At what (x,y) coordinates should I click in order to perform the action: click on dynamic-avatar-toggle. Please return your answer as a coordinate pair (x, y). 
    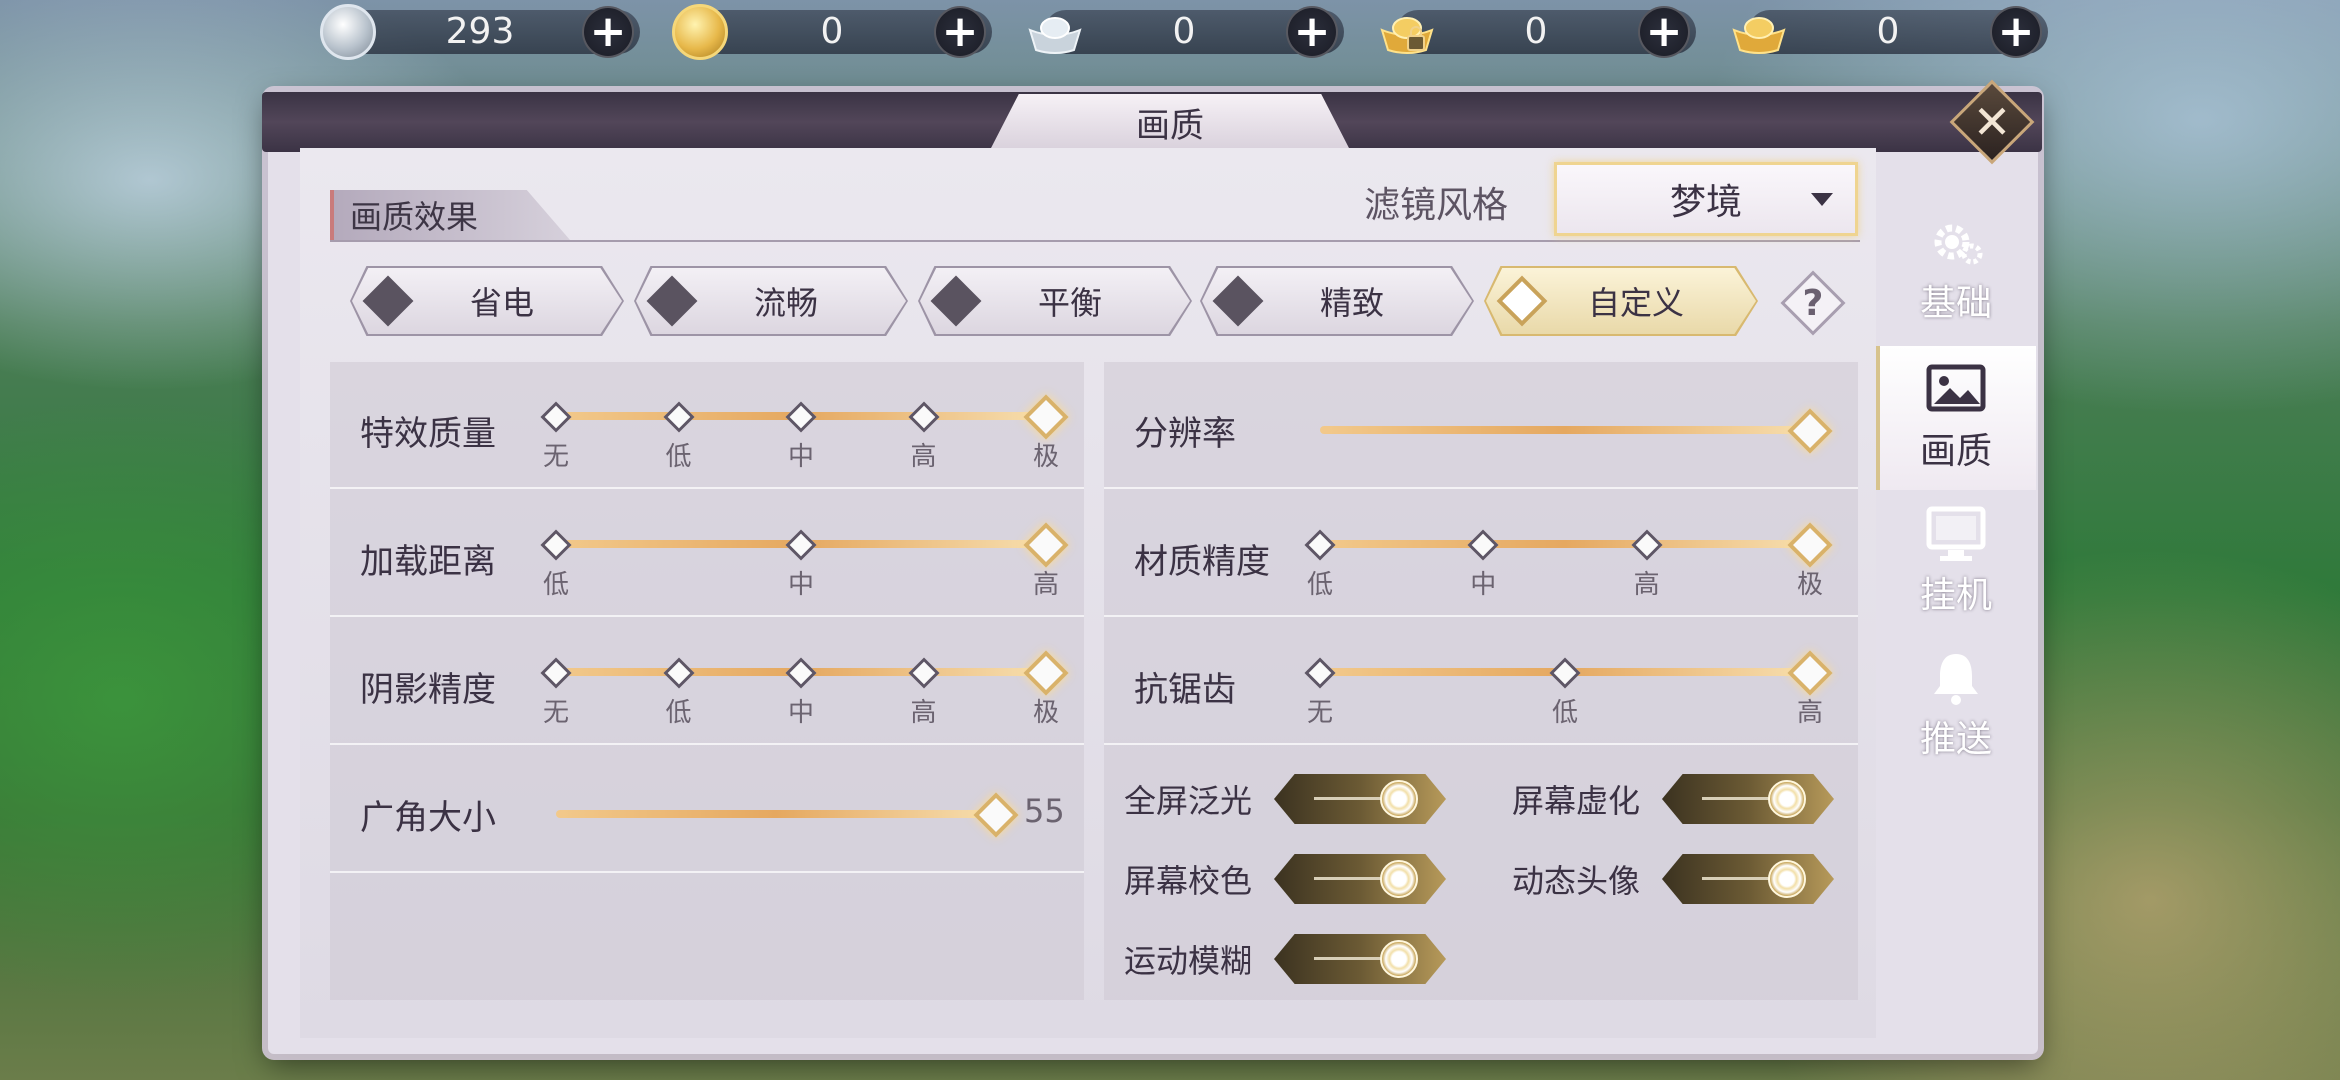
    Looking at the image, I should click on (1748, 879).